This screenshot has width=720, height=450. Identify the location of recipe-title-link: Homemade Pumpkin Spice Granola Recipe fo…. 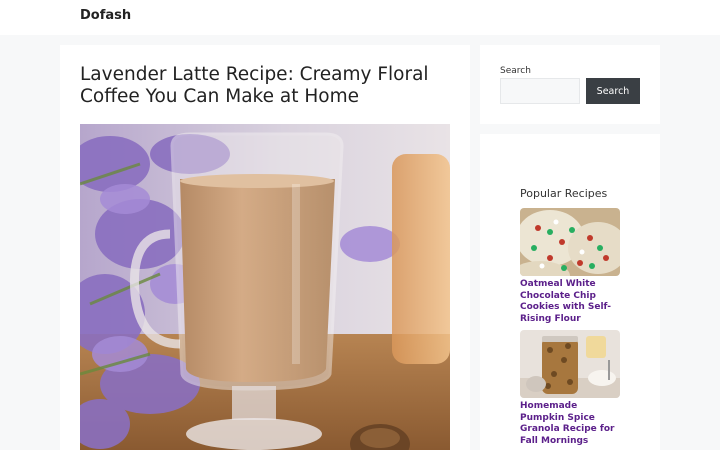
(570, 424).